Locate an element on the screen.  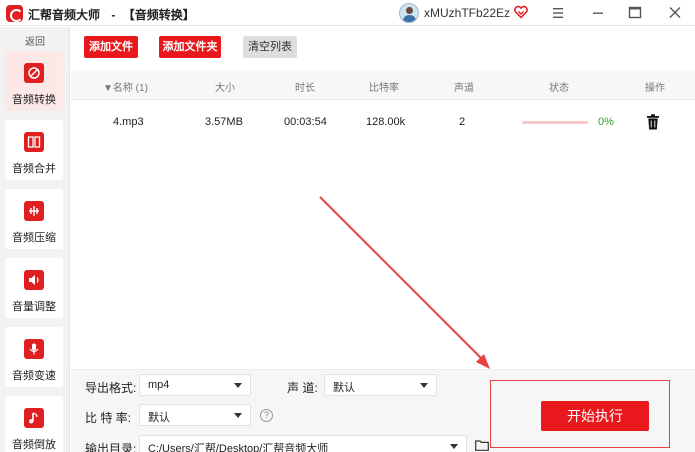
maximize-icon is located at coordinates (635, 13).